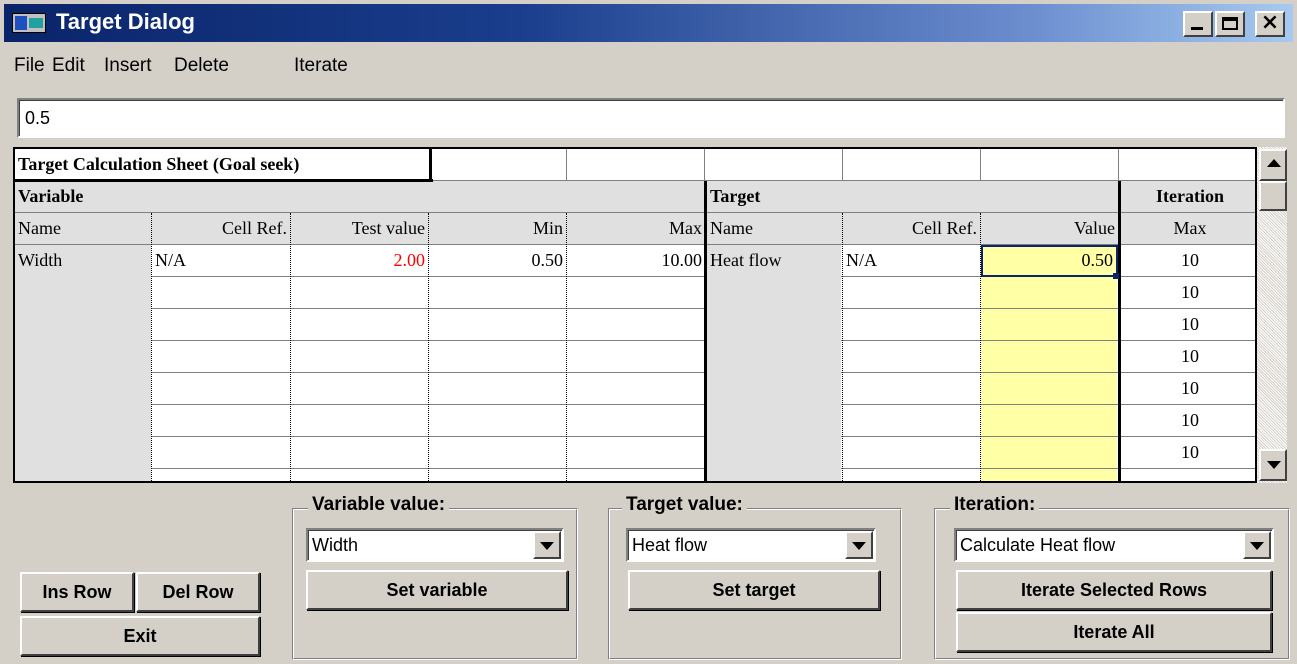  Describe the element at coordinates (1190, 196) in the screenshot. I see `iteration-group-header: Iteration` at that location.